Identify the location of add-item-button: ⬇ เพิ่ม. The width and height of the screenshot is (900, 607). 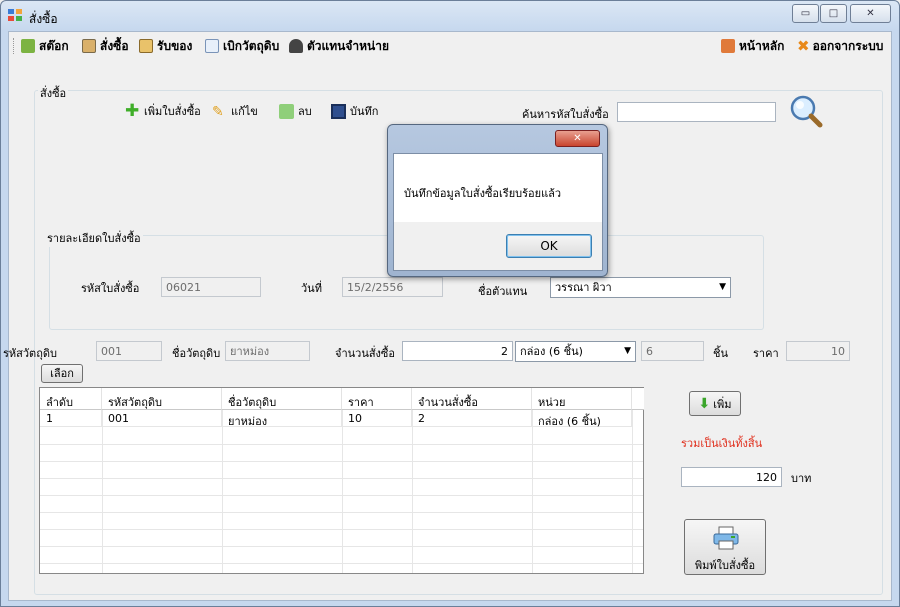
(715, 403).